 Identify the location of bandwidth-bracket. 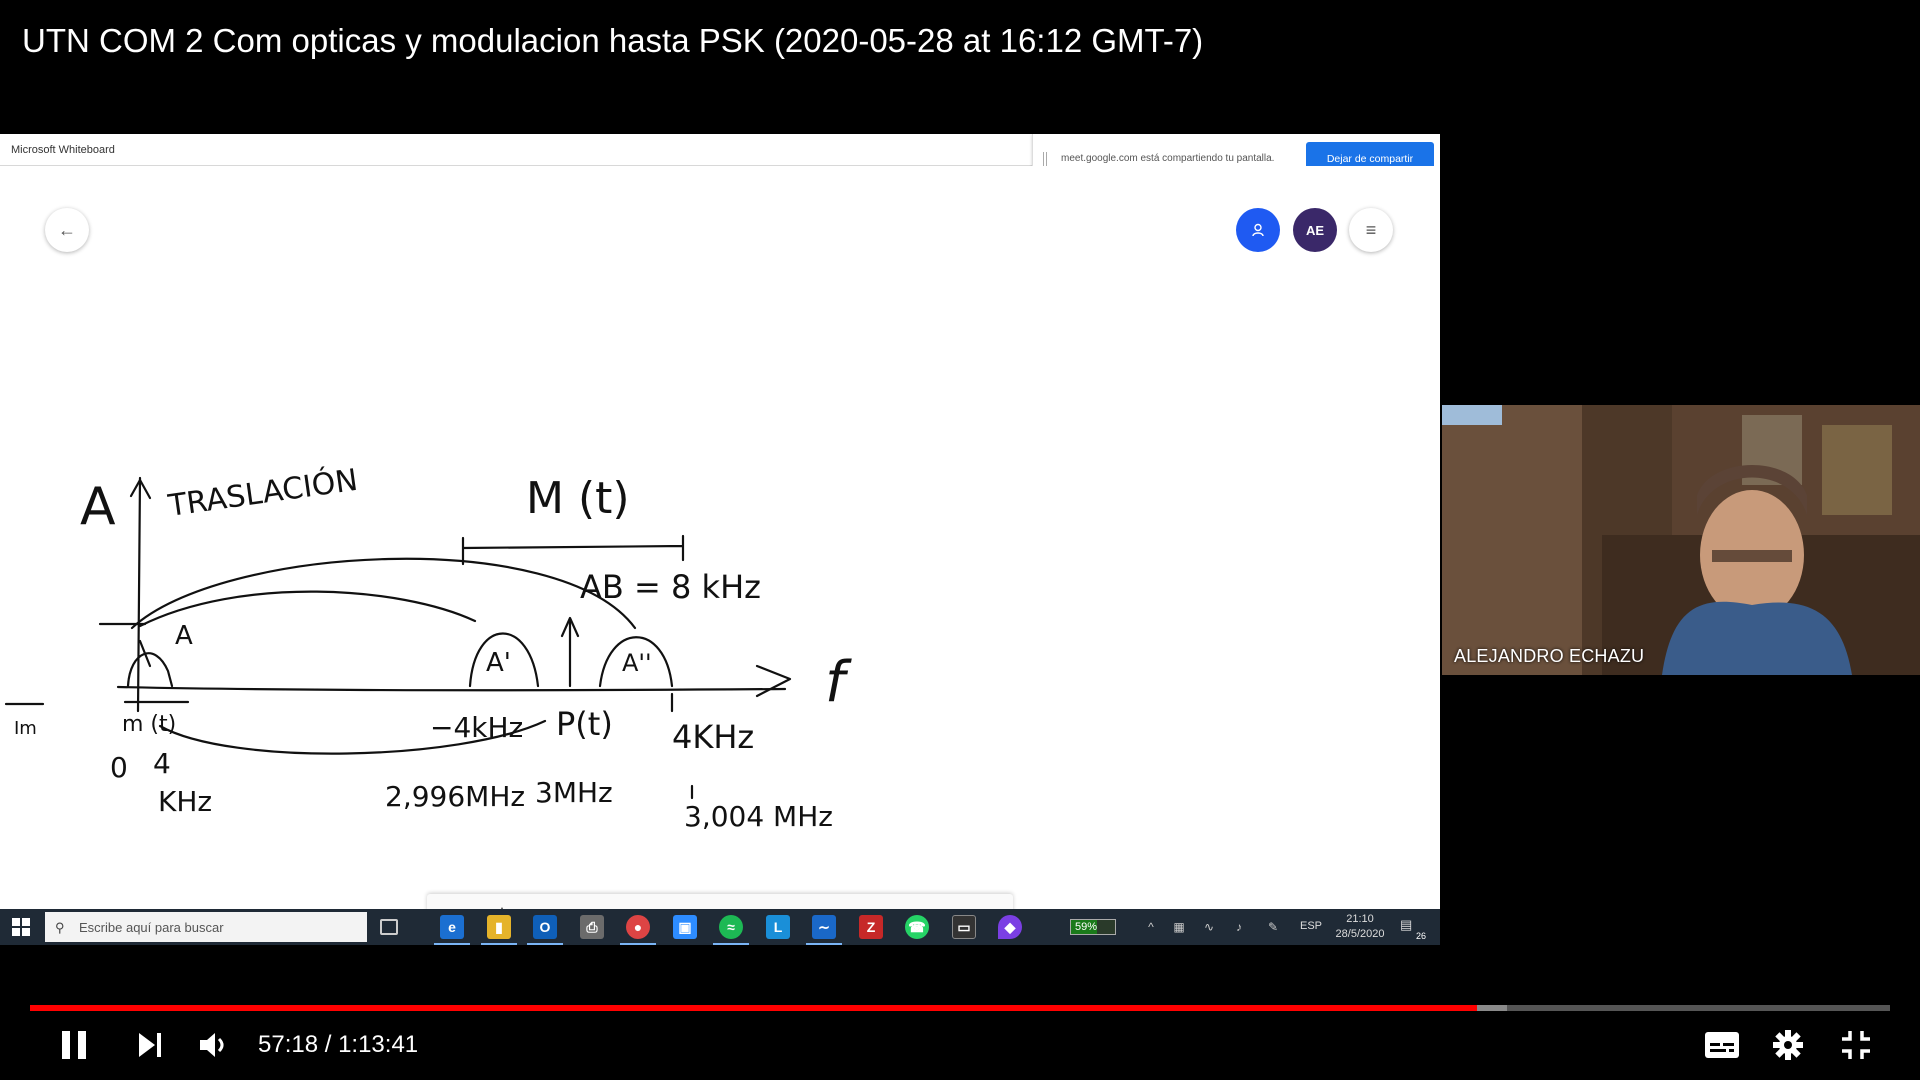
(573, 550).